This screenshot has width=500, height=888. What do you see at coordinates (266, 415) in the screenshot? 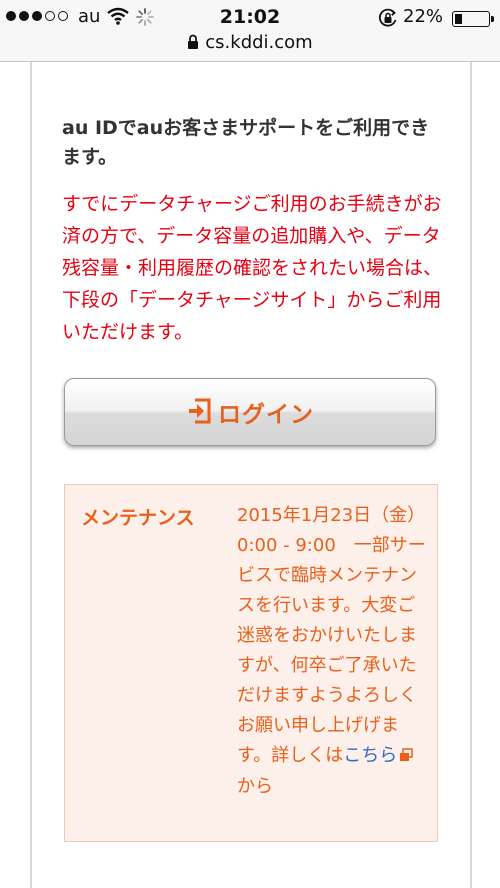
I see `login-button-label: ログイン` at bounding box center [266, 415].